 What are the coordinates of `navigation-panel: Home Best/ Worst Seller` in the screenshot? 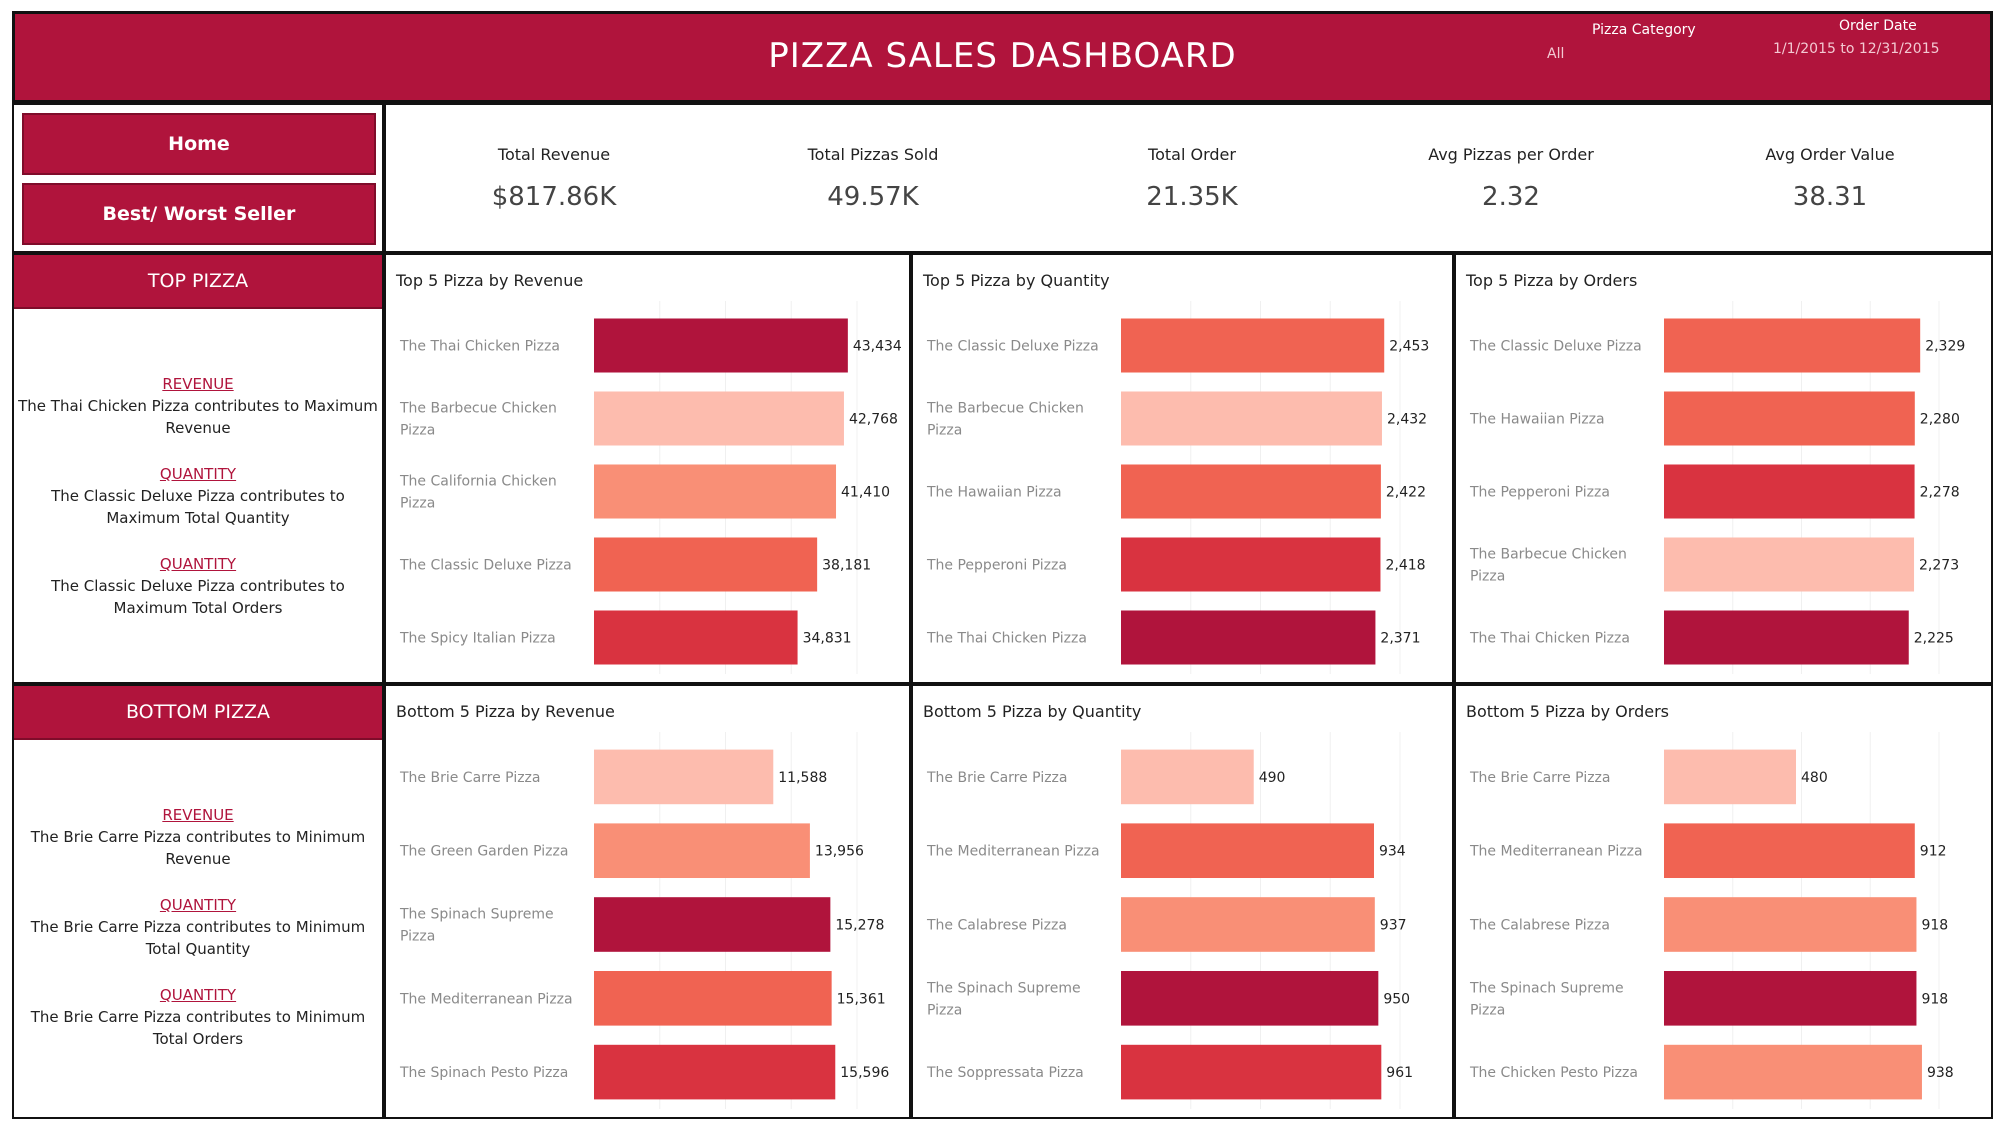 It's located at (198, 178).